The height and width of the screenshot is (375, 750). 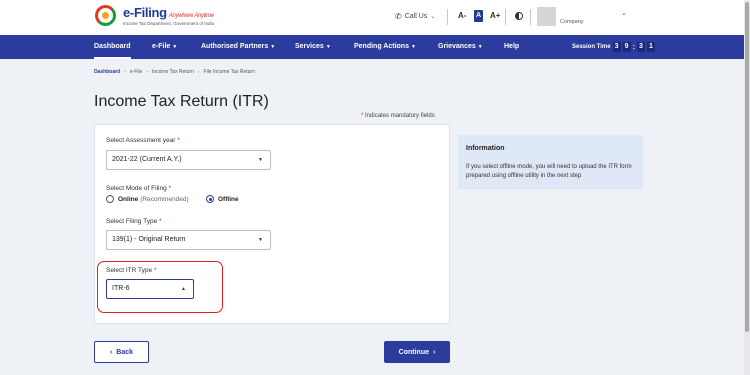 What do you see at coordinates (164, 47) in the screenshot?
I see `nav-efile: e-File ▼` at bounding box center [164, 47].